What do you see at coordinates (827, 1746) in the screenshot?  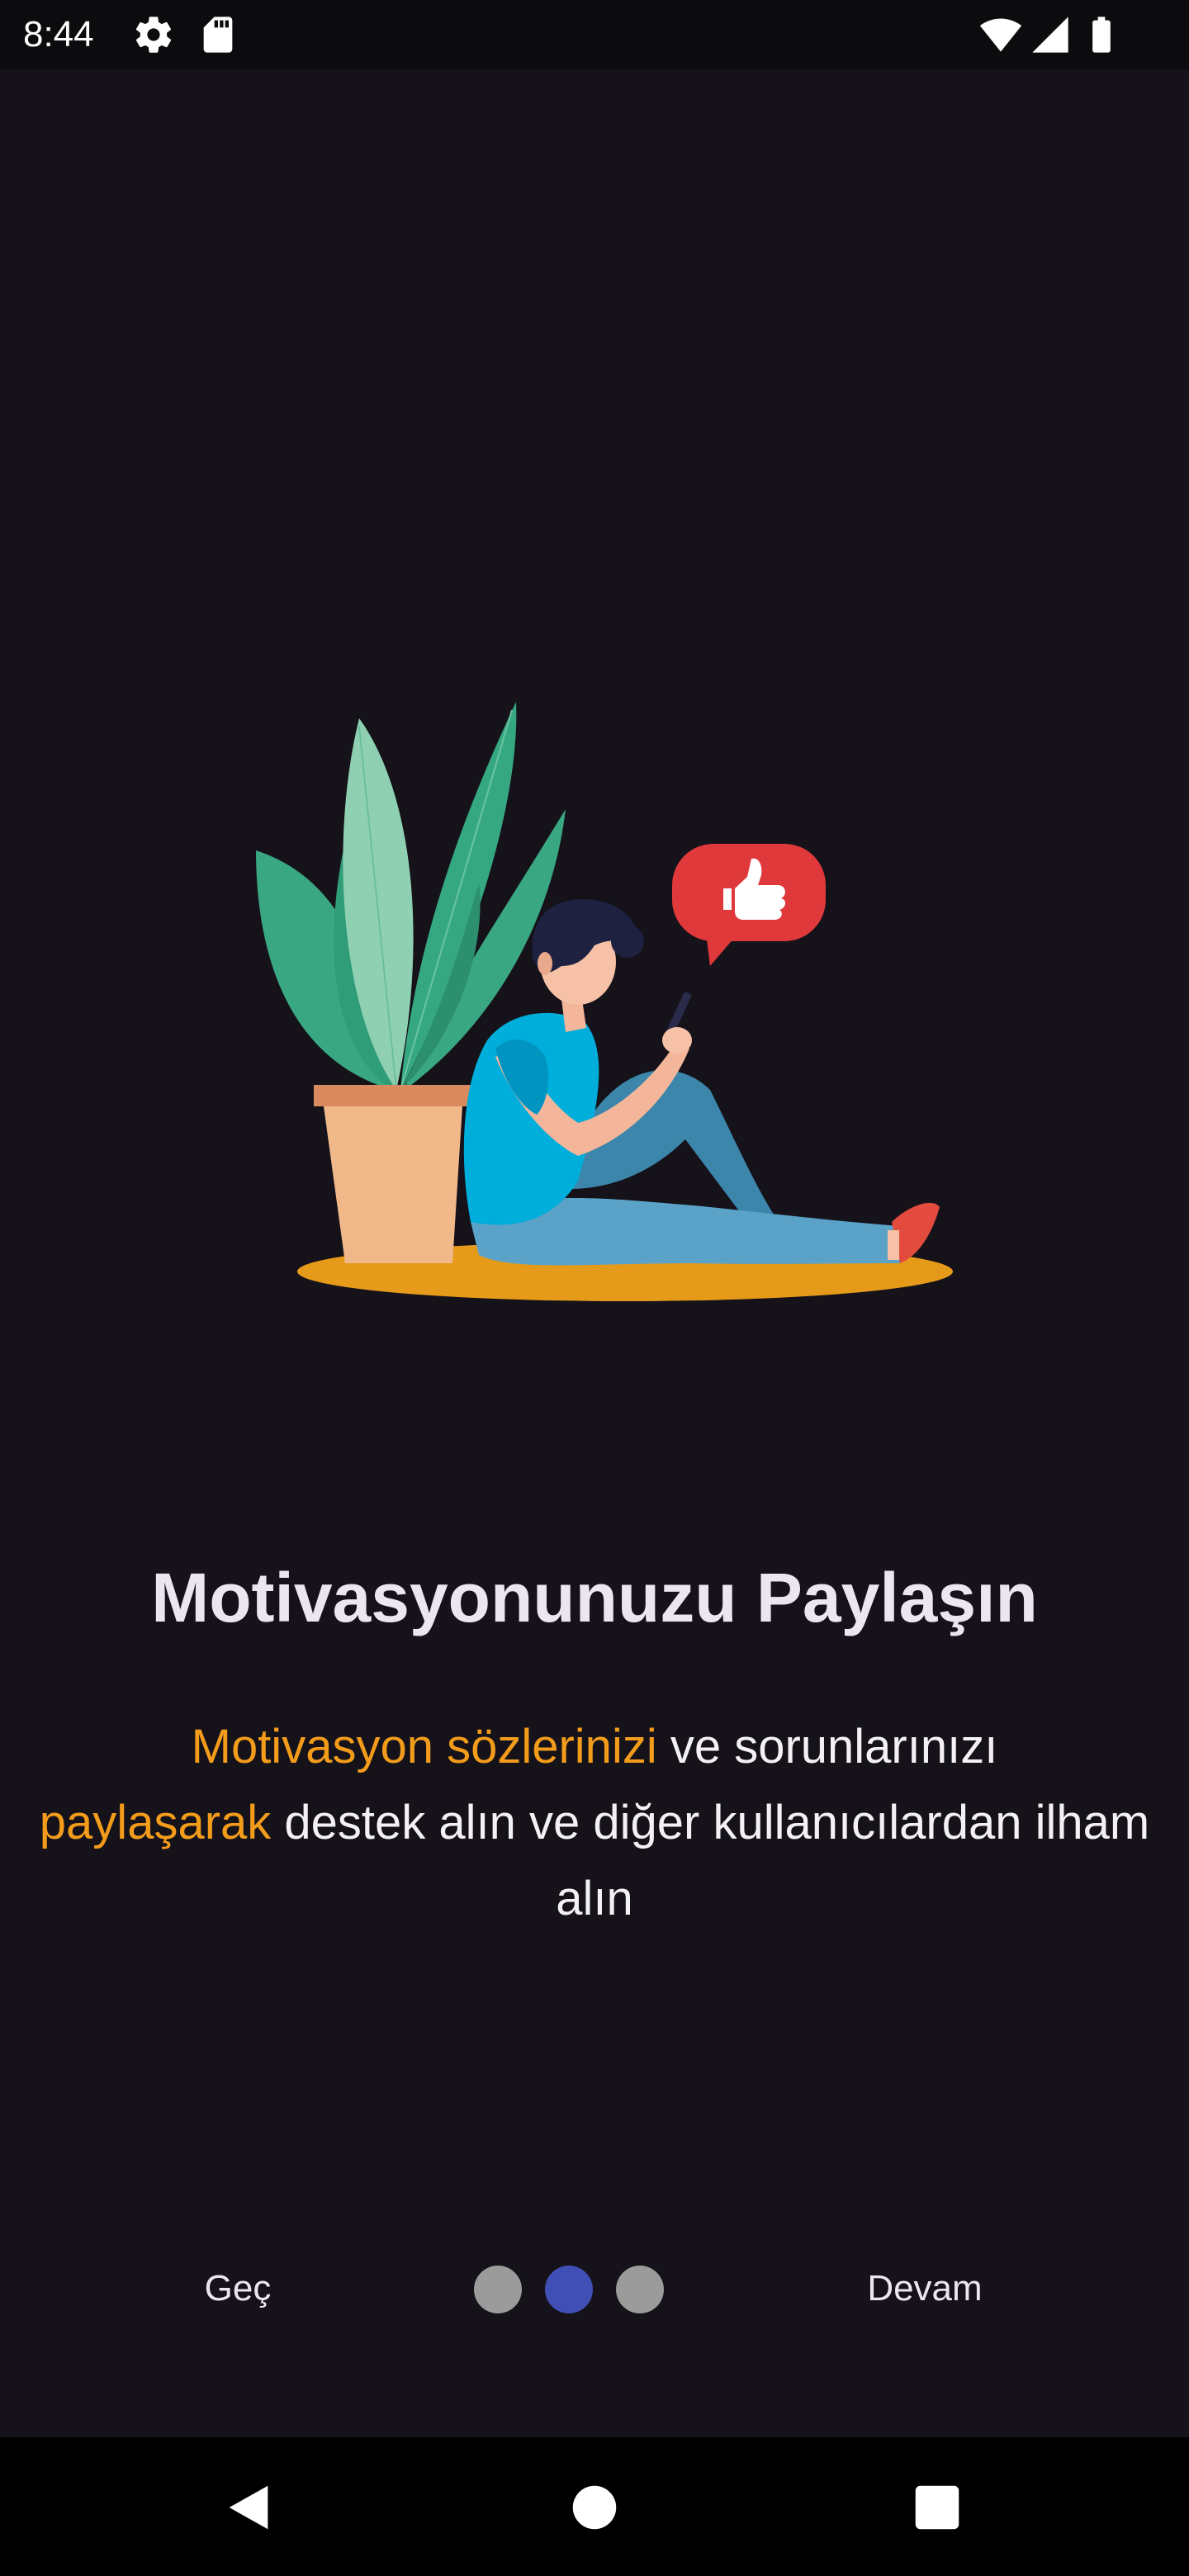 I see `description-text-1: ve sorunlarınızı` at bounding box center [827, 1746].